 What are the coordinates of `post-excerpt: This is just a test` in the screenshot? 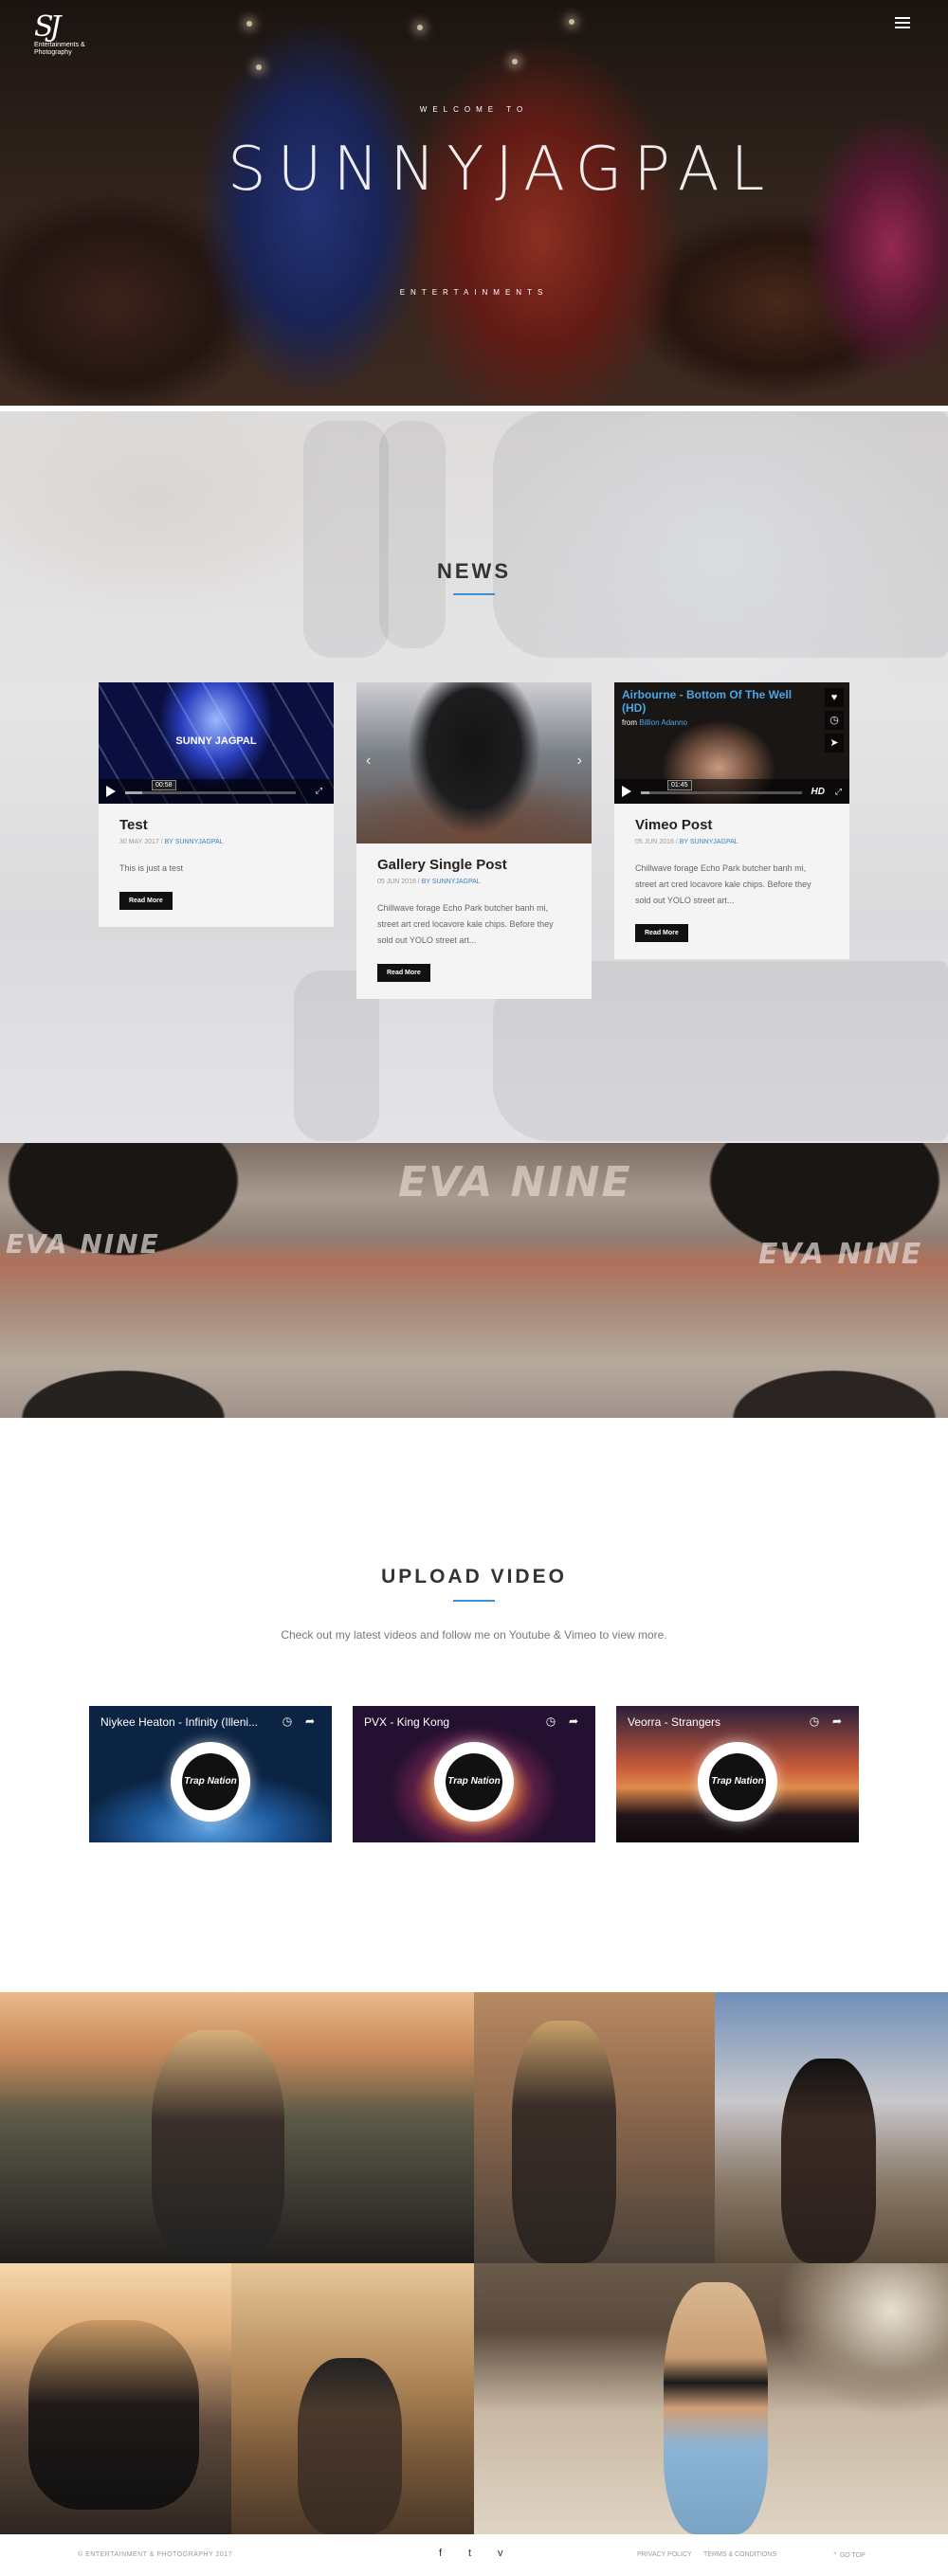 It's located at (151, 868).